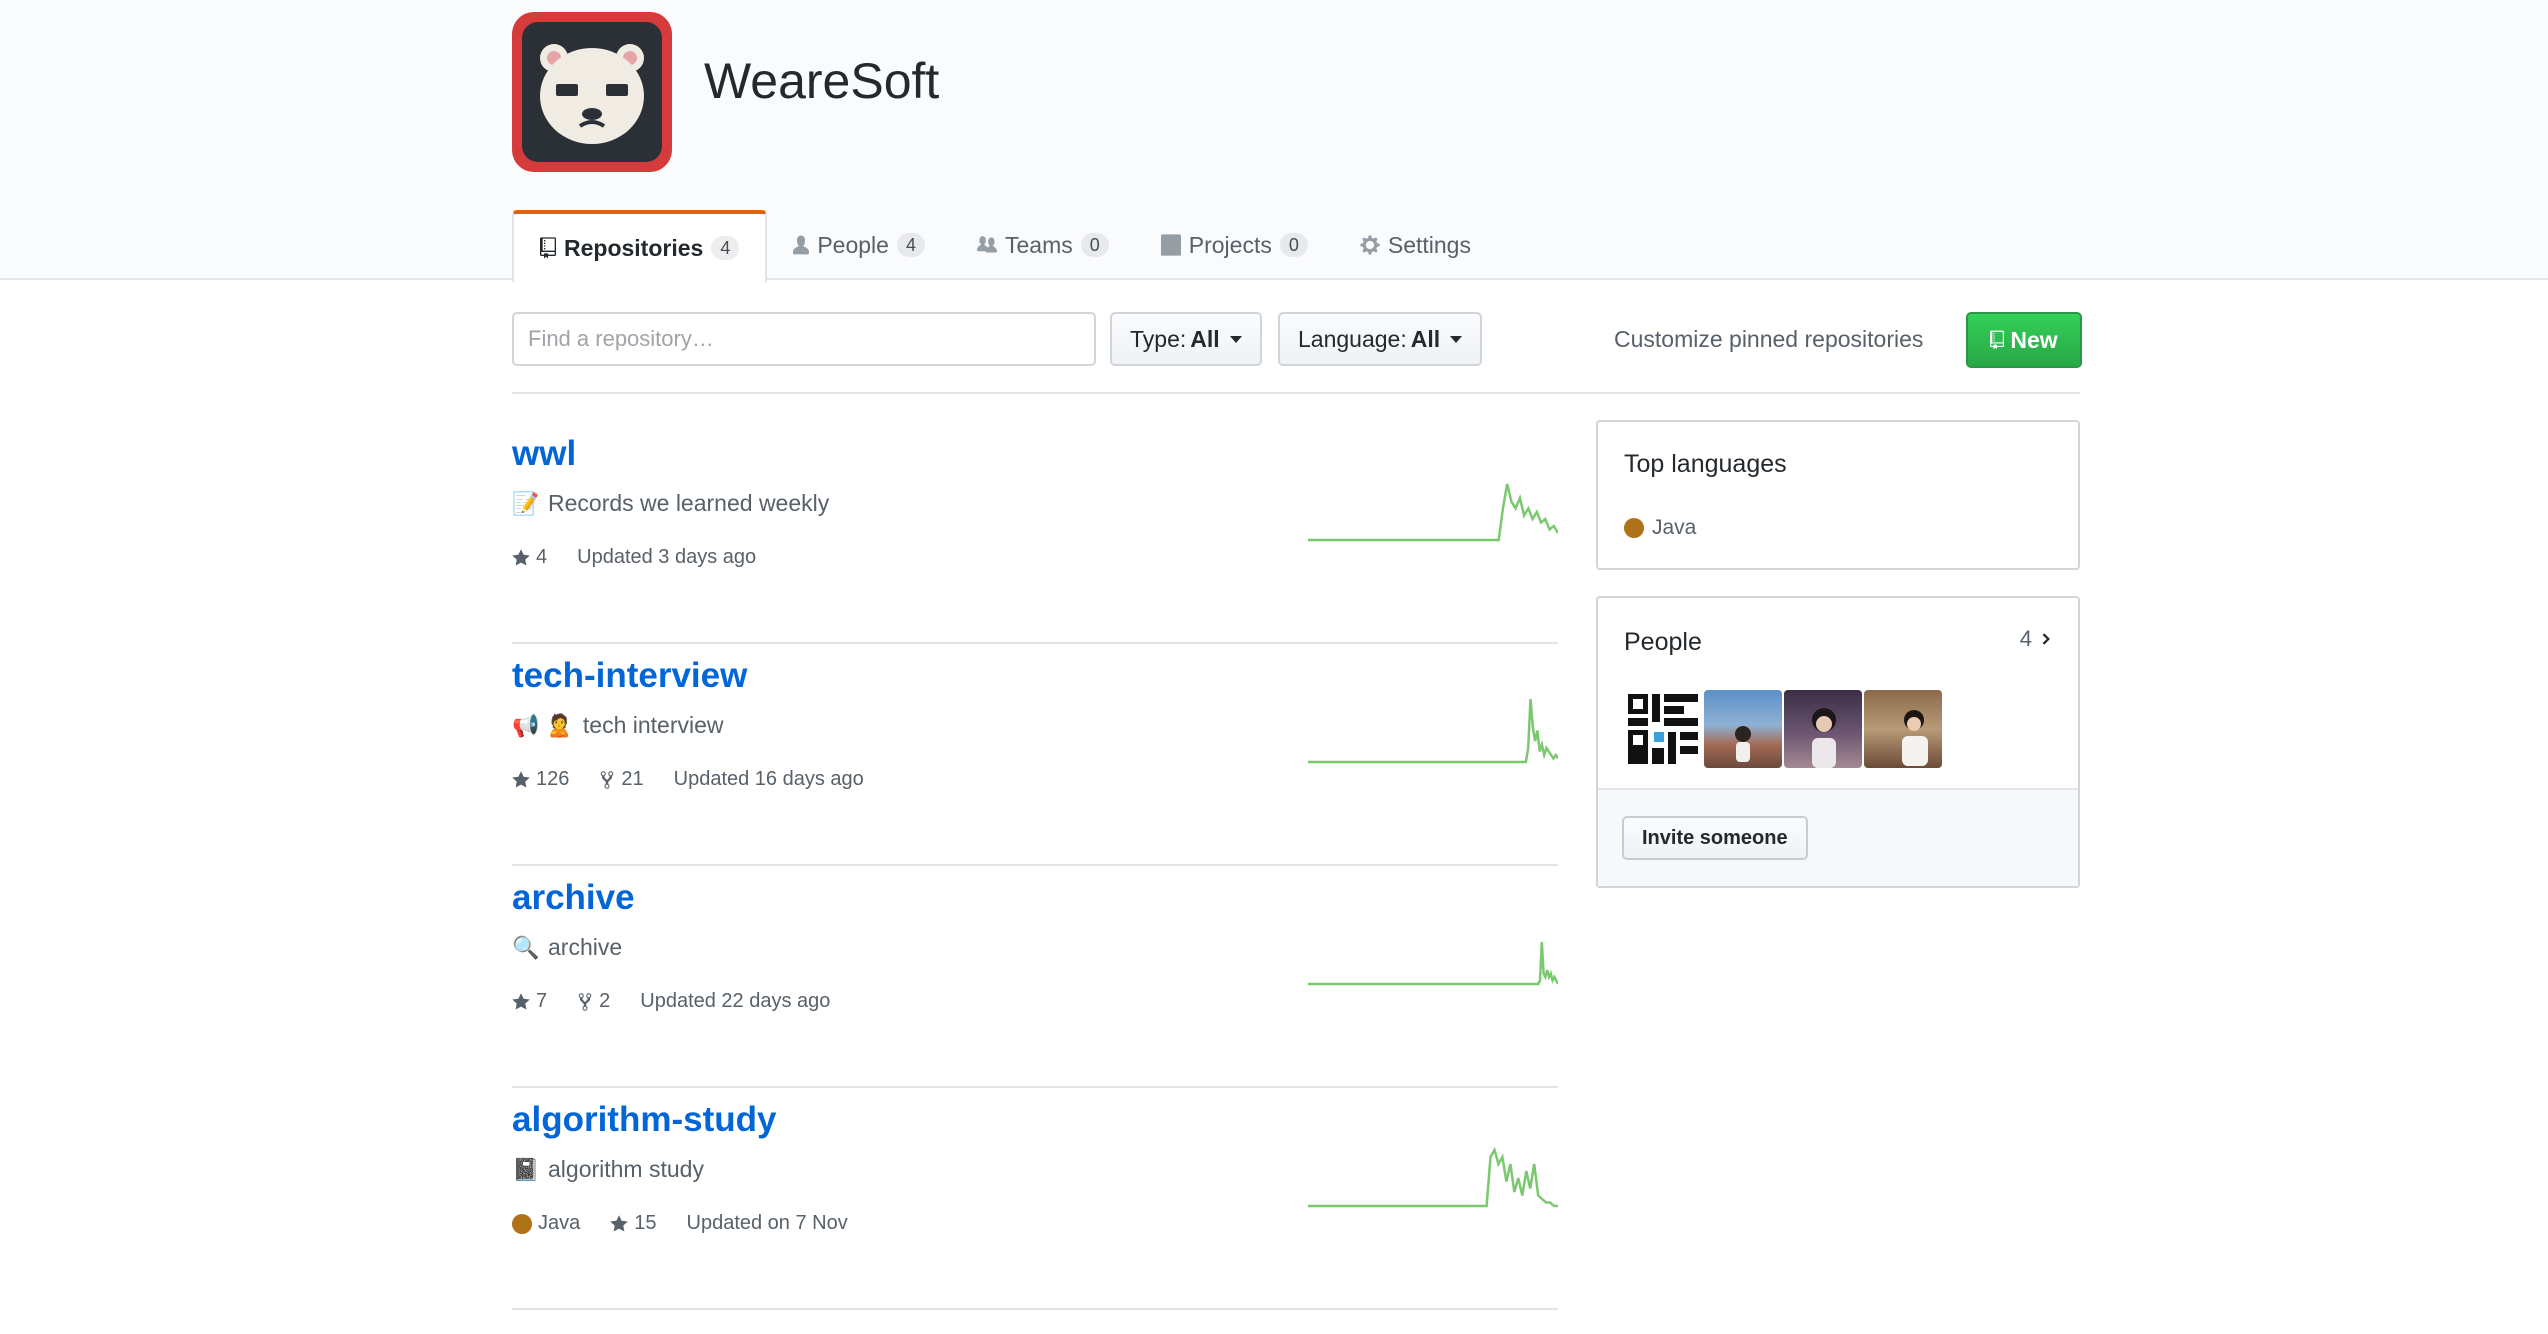  I want to click on top-languages-box: Top languages Java, so click(1838, 495).